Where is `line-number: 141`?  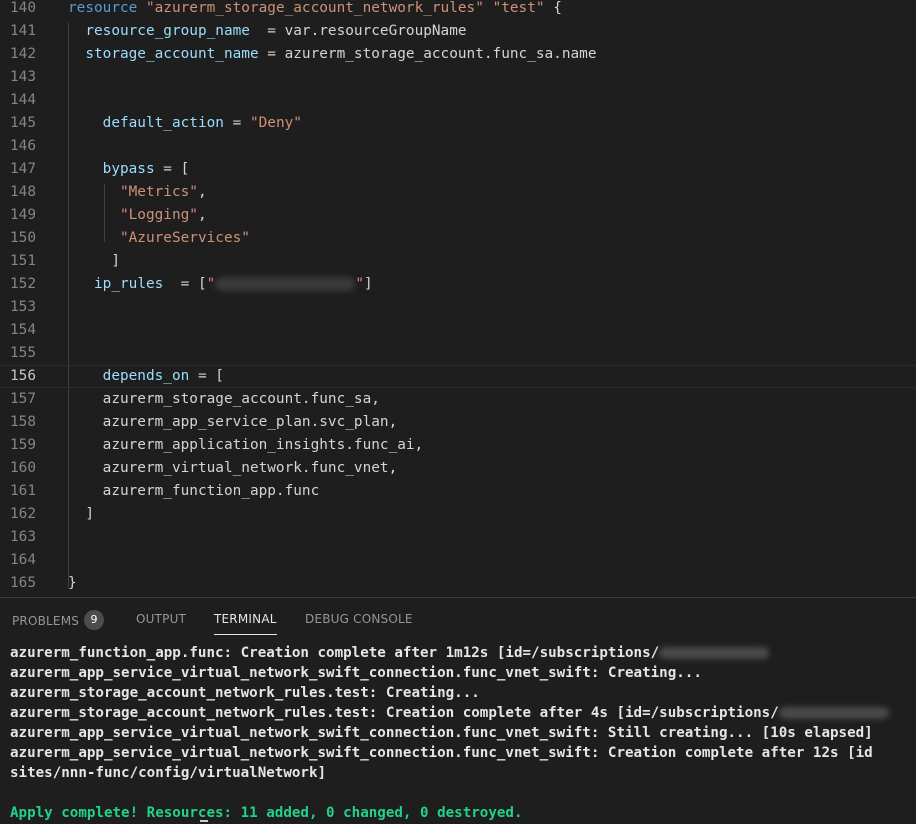 line-number: 141 is located at coordinates (23, 31).